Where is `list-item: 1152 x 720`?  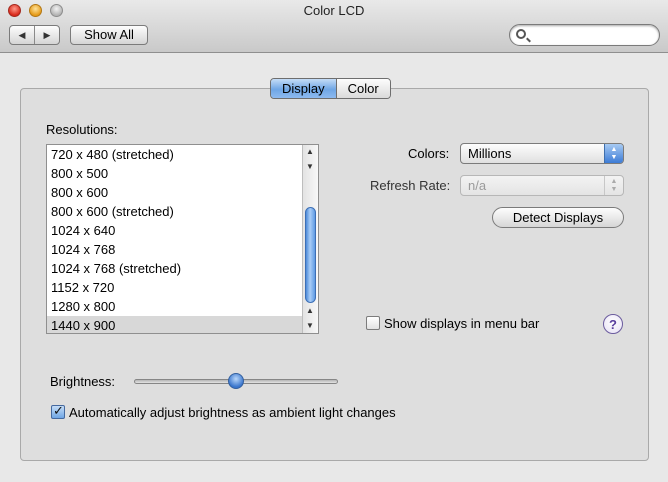
list-item: 1152 x 720 is located at coordinates (175, 287).